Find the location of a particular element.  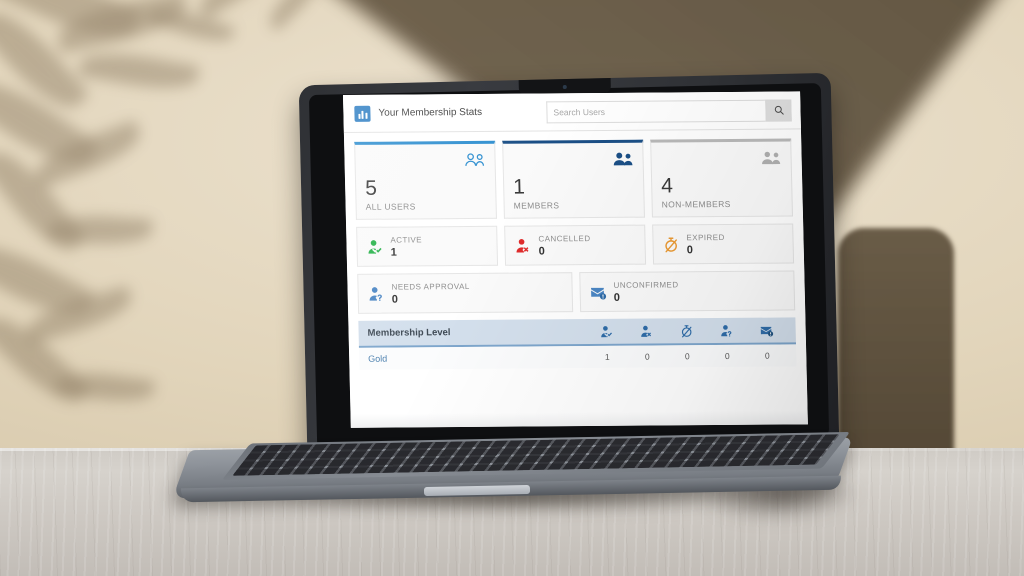

card-label: UNCONFIRMED is located at coordinates (646, 284).